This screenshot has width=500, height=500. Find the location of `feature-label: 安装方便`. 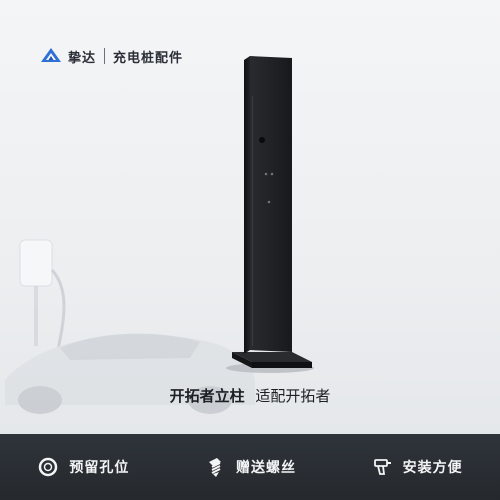

feature-label: 安装方便 is located at coordinates (432, 468).